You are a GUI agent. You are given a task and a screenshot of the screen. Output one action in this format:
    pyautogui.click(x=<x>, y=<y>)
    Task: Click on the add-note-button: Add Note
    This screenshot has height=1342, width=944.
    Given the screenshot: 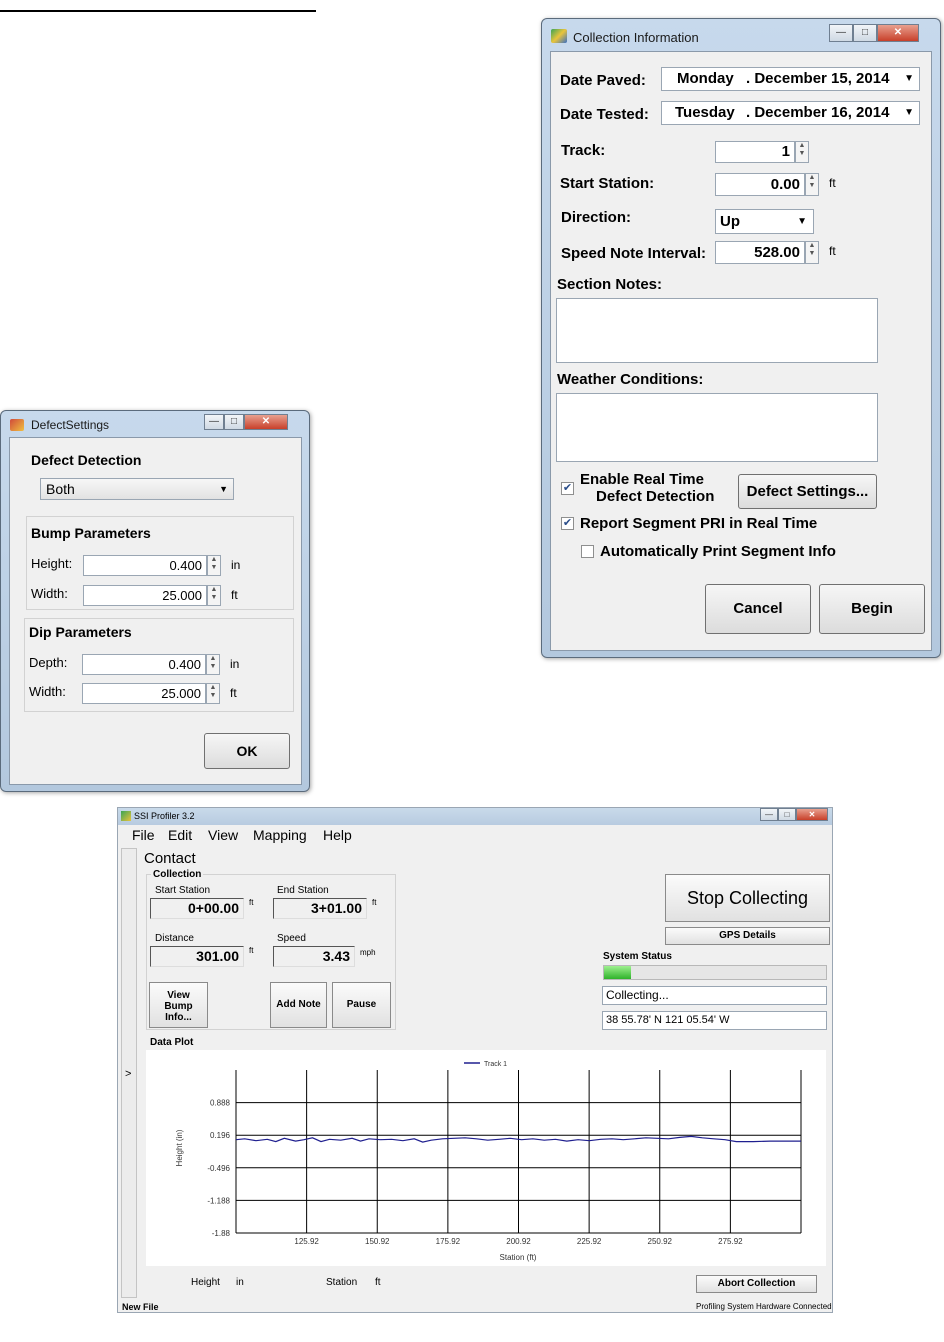 What is the action you would take?
    pyautogui.click(x=298, y=1005)
    